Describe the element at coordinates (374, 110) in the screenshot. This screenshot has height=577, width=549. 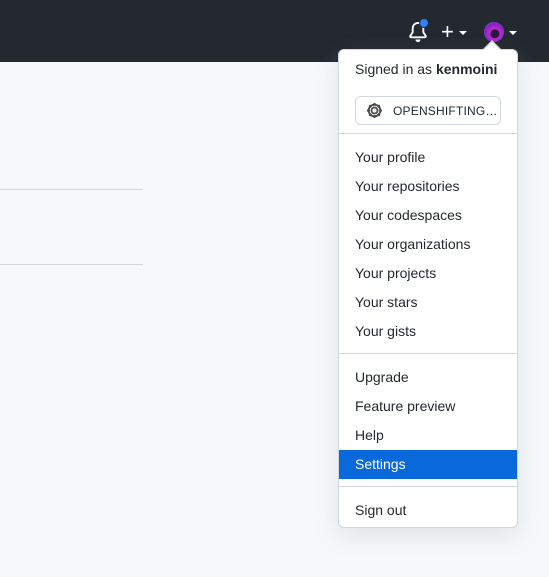
I see `gear-emoji-icon` at that location.